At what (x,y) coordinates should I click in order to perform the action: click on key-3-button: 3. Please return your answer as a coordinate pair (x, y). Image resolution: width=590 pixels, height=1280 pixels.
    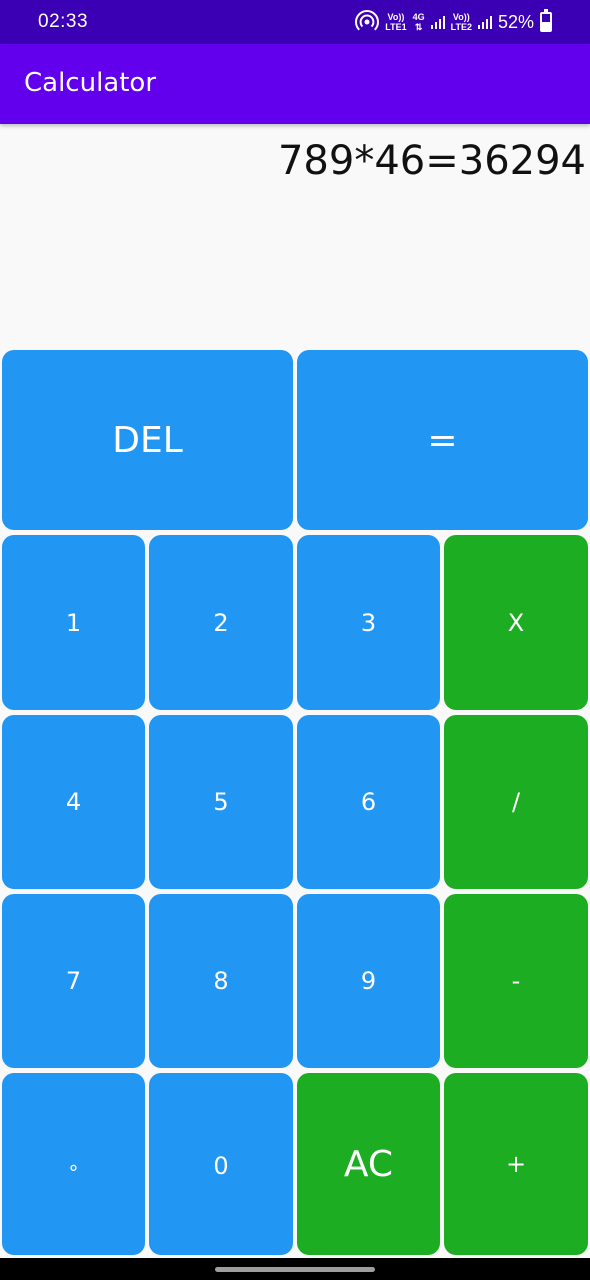
    Looking at the image, I should click on (368, 622).